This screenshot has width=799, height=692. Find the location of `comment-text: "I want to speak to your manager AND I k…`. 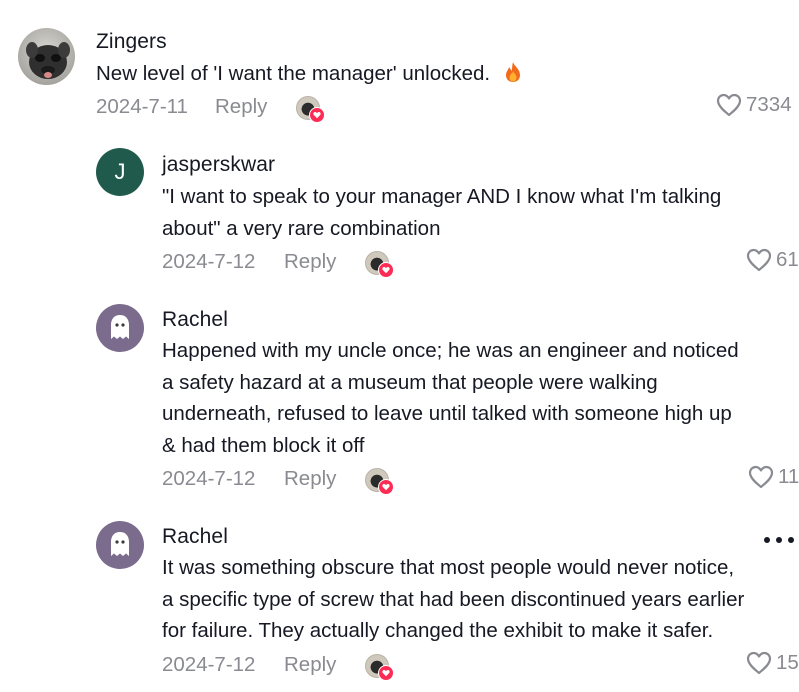

comment-text: "I want to speak to your manager AND I k… is located at coordinates (441, 212).